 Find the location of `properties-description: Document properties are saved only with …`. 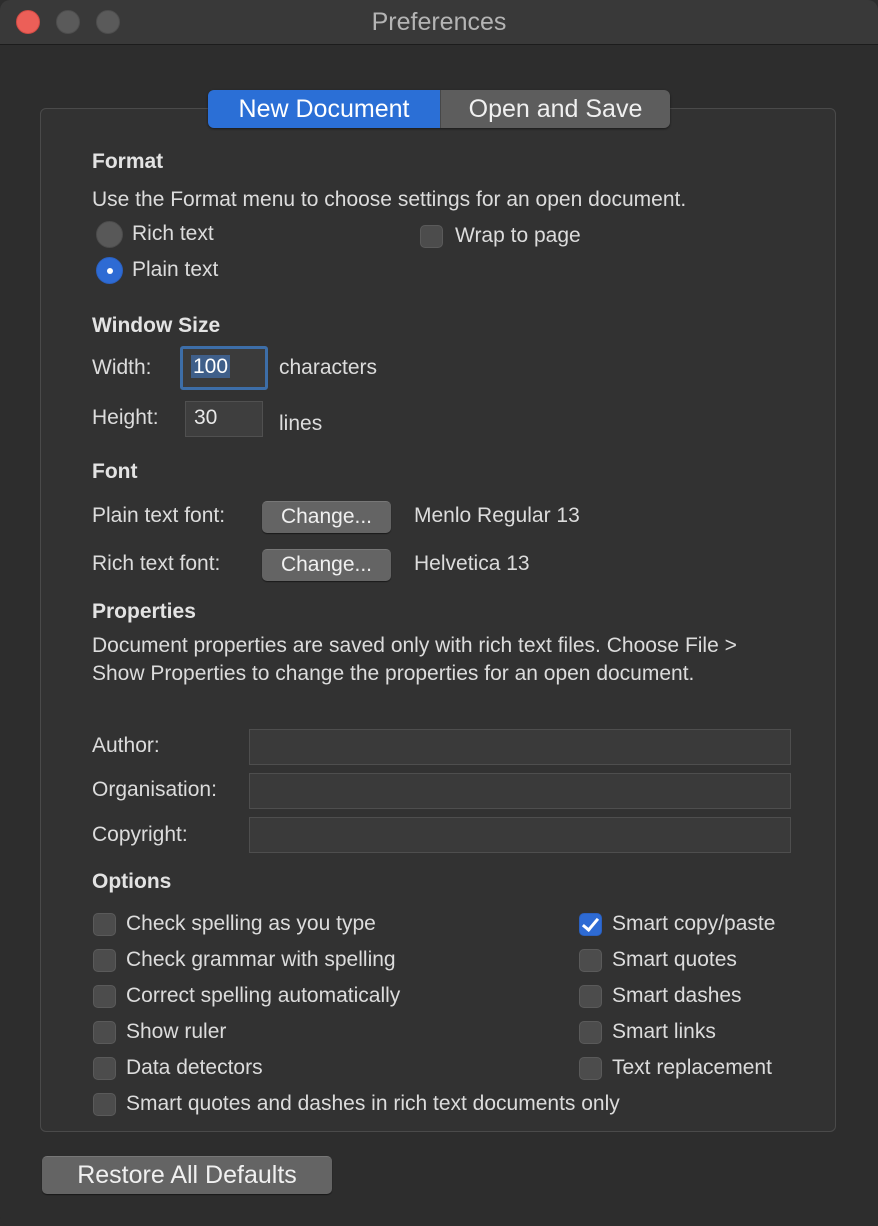

properties-description: Document properties are saved only with … is located at coordinates (414, 659).